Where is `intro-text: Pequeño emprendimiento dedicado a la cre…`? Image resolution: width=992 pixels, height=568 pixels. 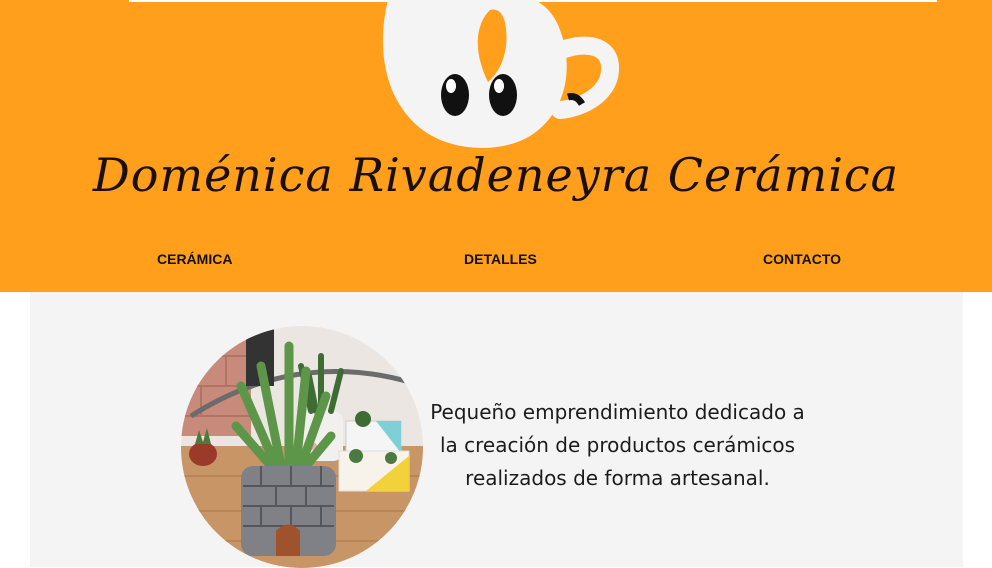
intro-text: Pequeño emprendimiento dedicado a la cre… is located at coordinates (617, 445).